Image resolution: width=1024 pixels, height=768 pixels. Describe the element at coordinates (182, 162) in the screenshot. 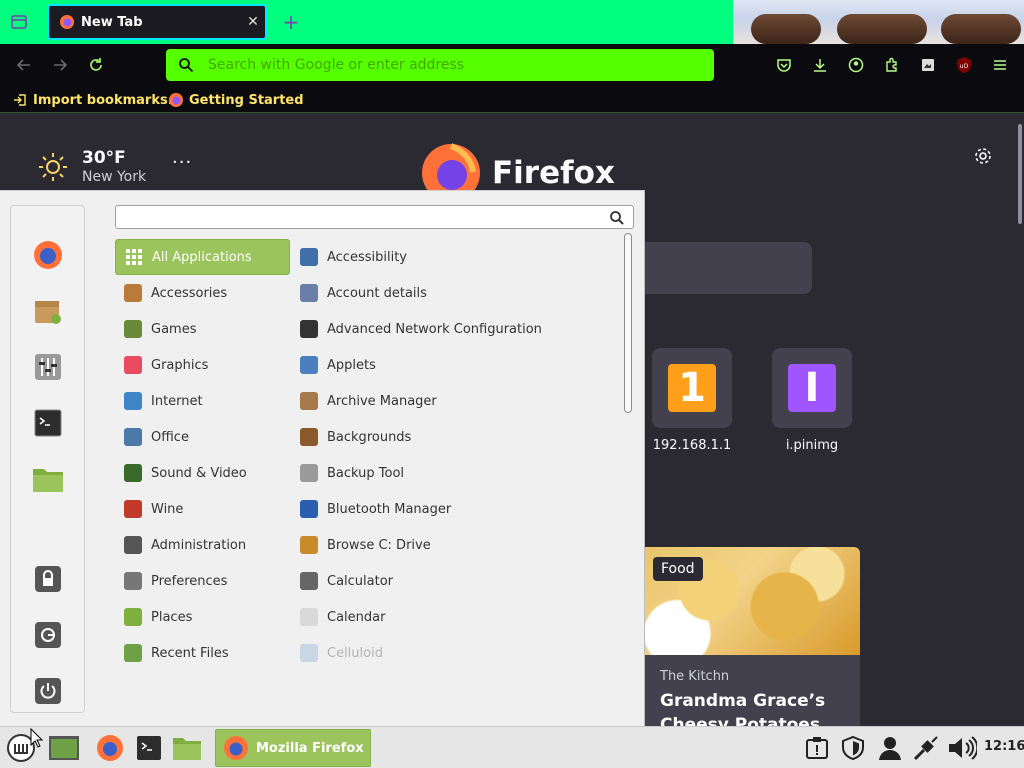

I see `weather-options-button: ···` at that location.